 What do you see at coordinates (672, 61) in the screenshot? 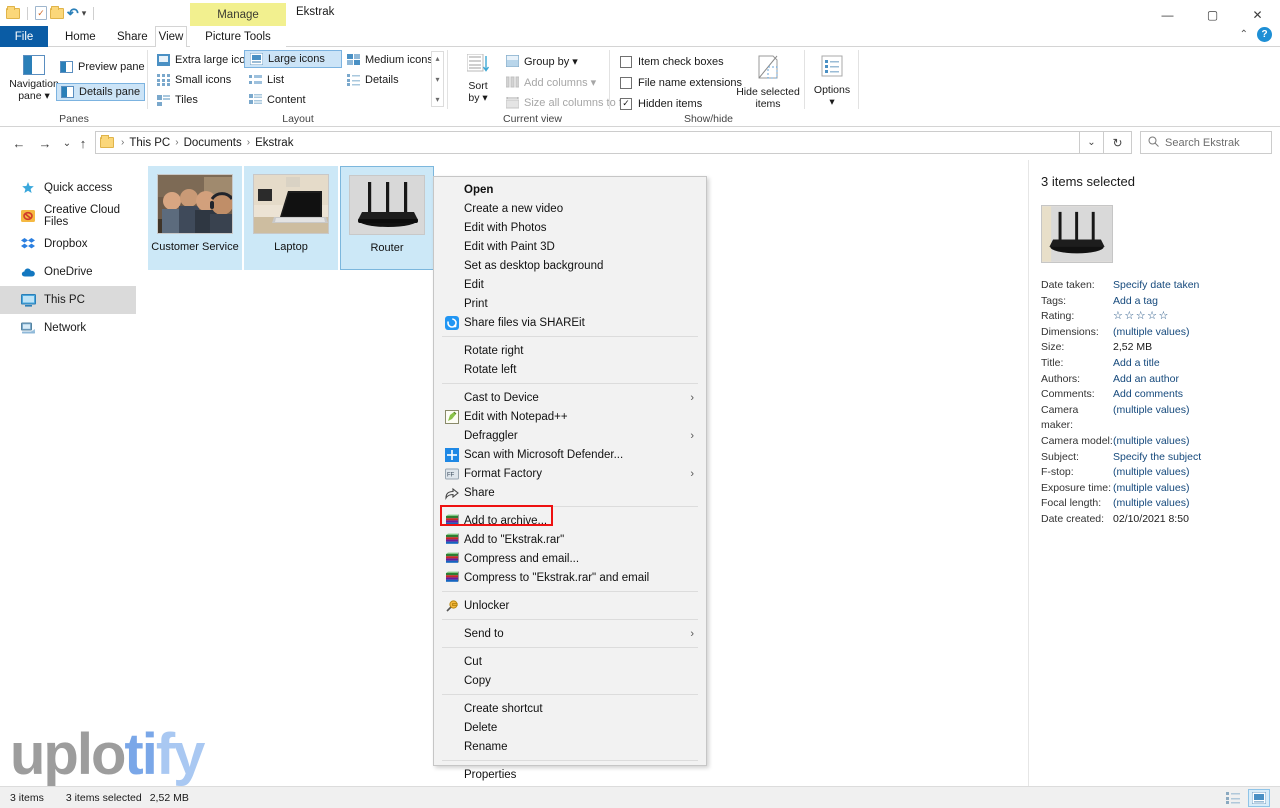
I see `item-check-boxes-checkbox: Item check boxes` at bounding box center [672, 61].